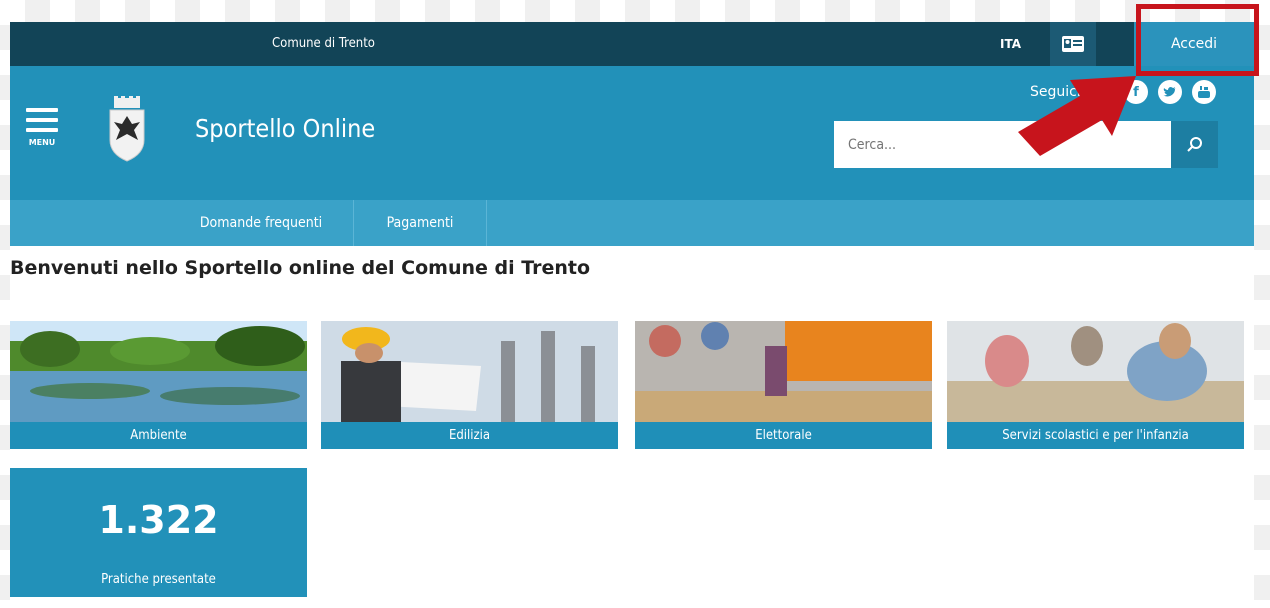 The width and height of the screenshot is (1270, 608). Describe the element at coordinates (158, 371) in the screenshot. I see `environment-image` at that location.